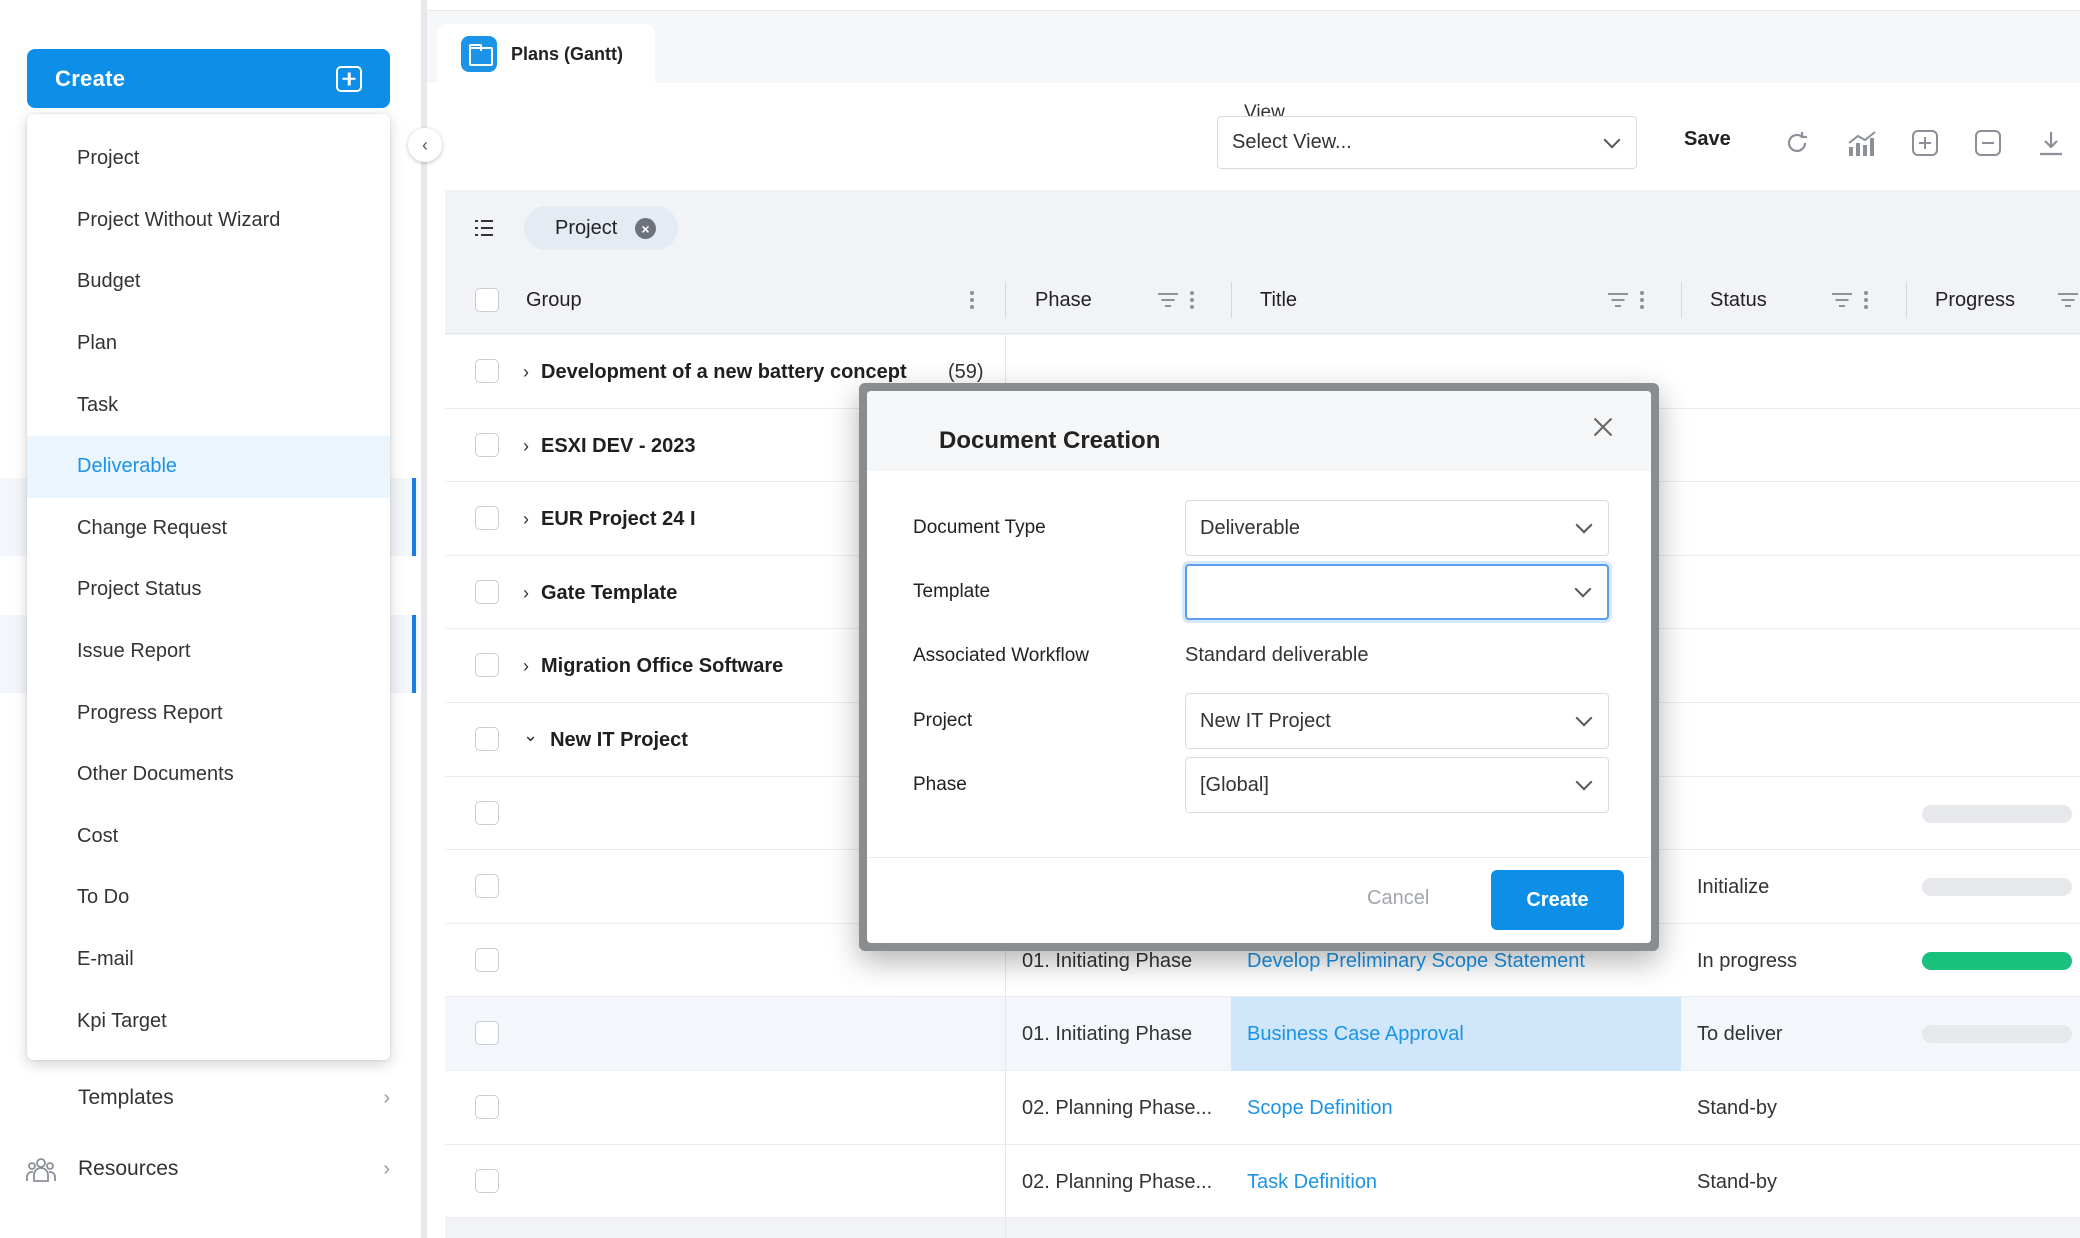 This screenshot has width=2080, height=1238. What do you see at coordinates (645, 228) in the screenshot?
I see `remove-filter-icon: ×` at bounding box center [645, 228].